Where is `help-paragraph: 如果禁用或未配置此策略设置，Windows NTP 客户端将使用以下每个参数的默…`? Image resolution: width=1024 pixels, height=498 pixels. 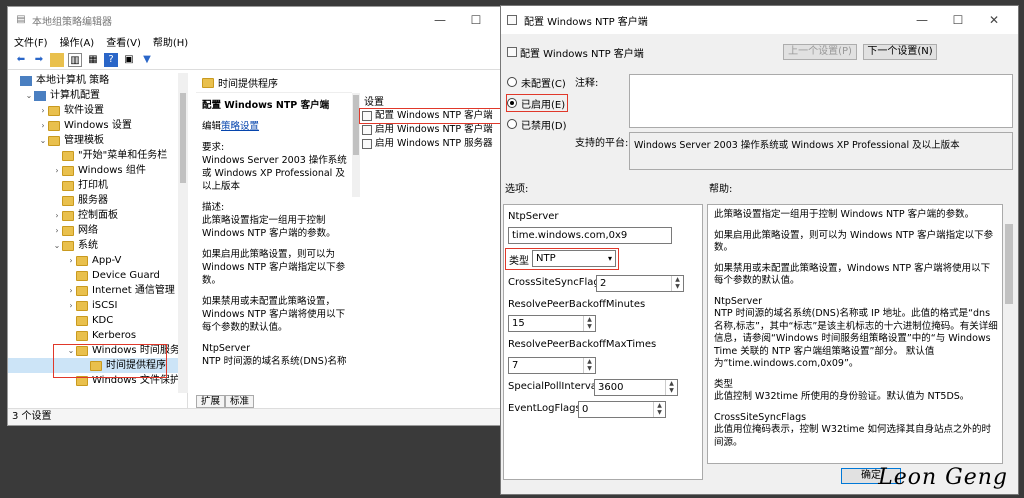 help-paragraph: 如果禁用或未配置此策略设置，Windows NTP 客户端将使用以下每个参数的默… is located at coordinates (852, 274).